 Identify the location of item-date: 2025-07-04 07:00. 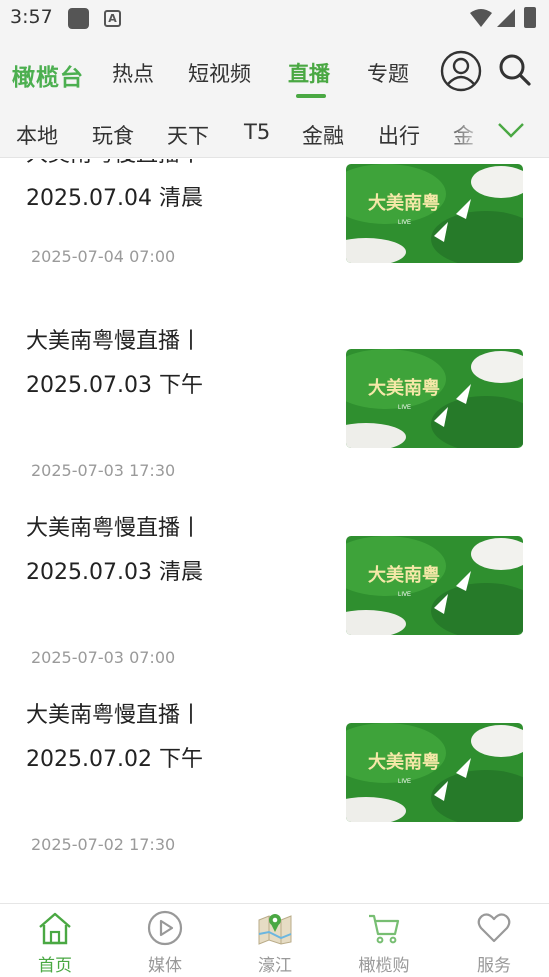
(103, 256).